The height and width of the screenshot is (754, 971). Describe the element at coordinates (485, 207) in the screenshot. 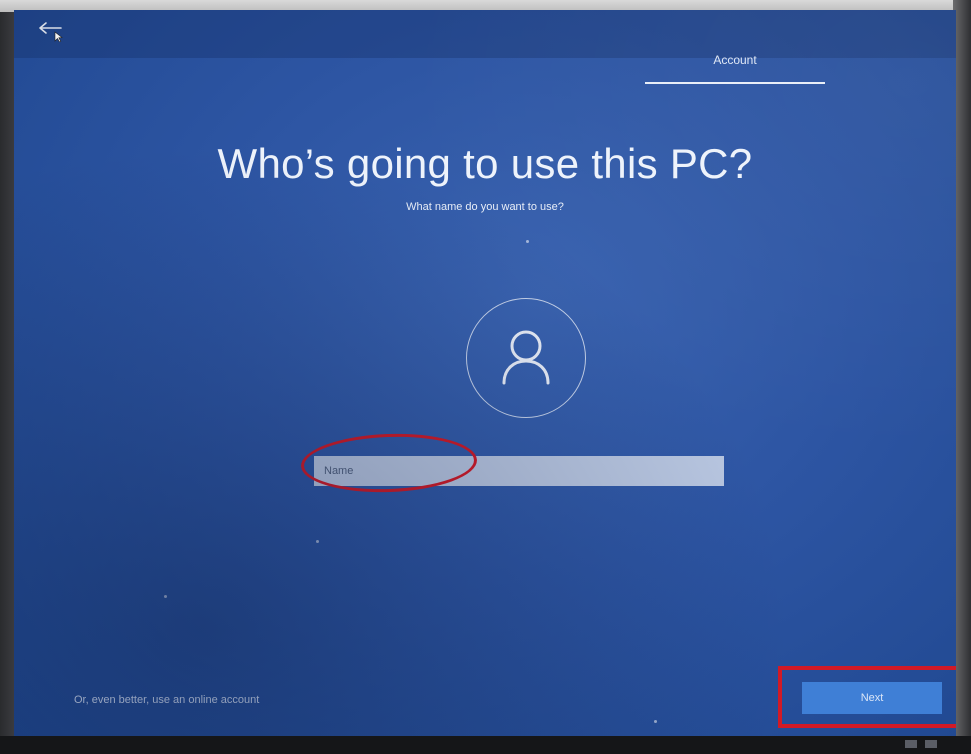

I see `page-subtitle: What name do you want to use?` at that location.